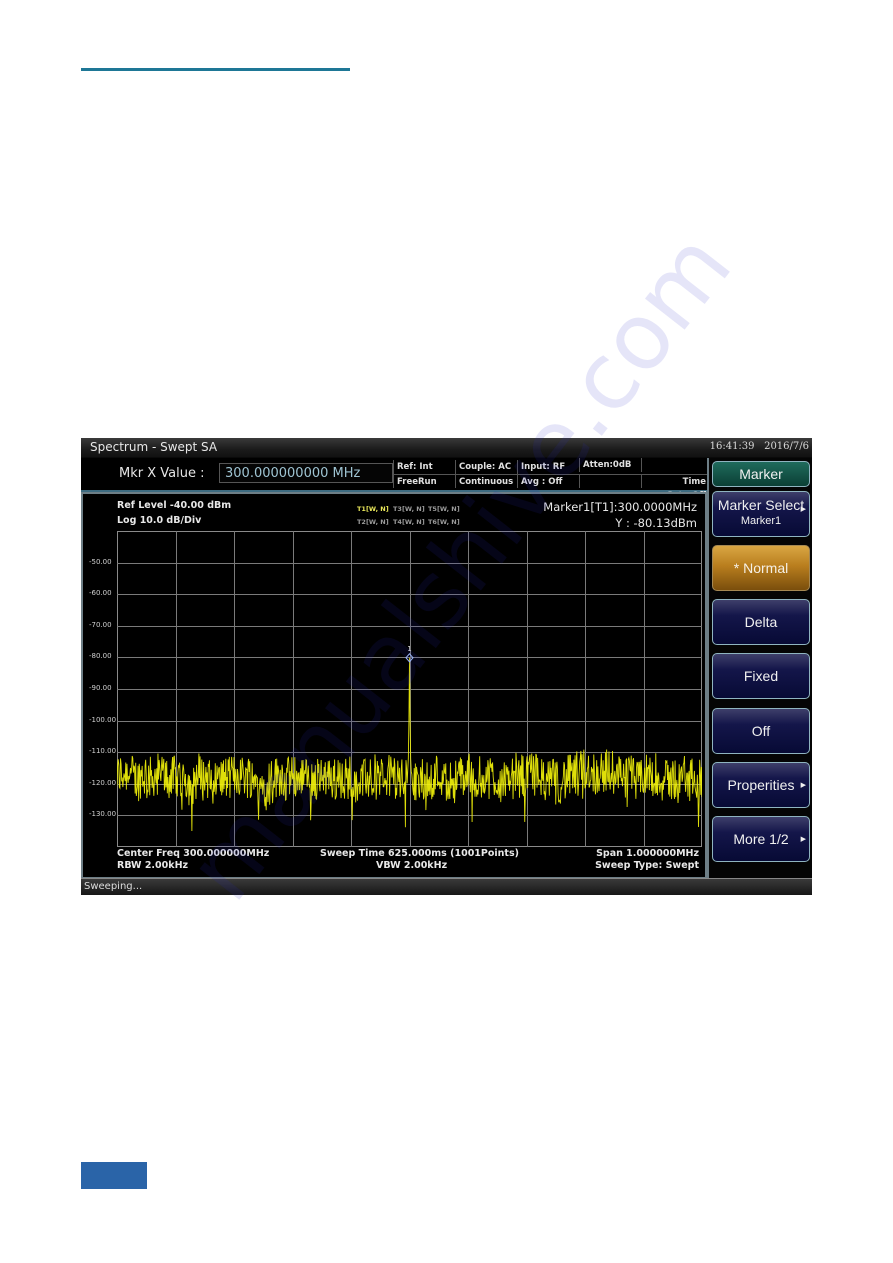 The image size is (893, 1263). Describe the element at coordinates (100, 561) in the screenshot. I see `y-tick-label: -50.00` at that location.